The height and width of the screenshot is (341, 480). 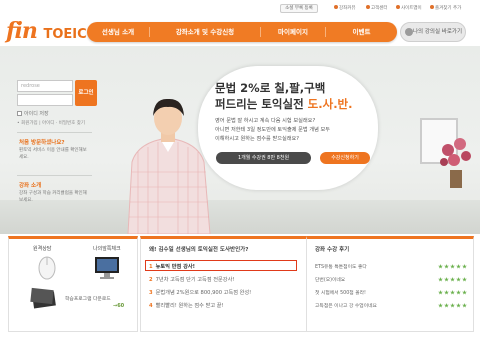 I want to click on speech-bubble-tail, so click(x=225, y=175).